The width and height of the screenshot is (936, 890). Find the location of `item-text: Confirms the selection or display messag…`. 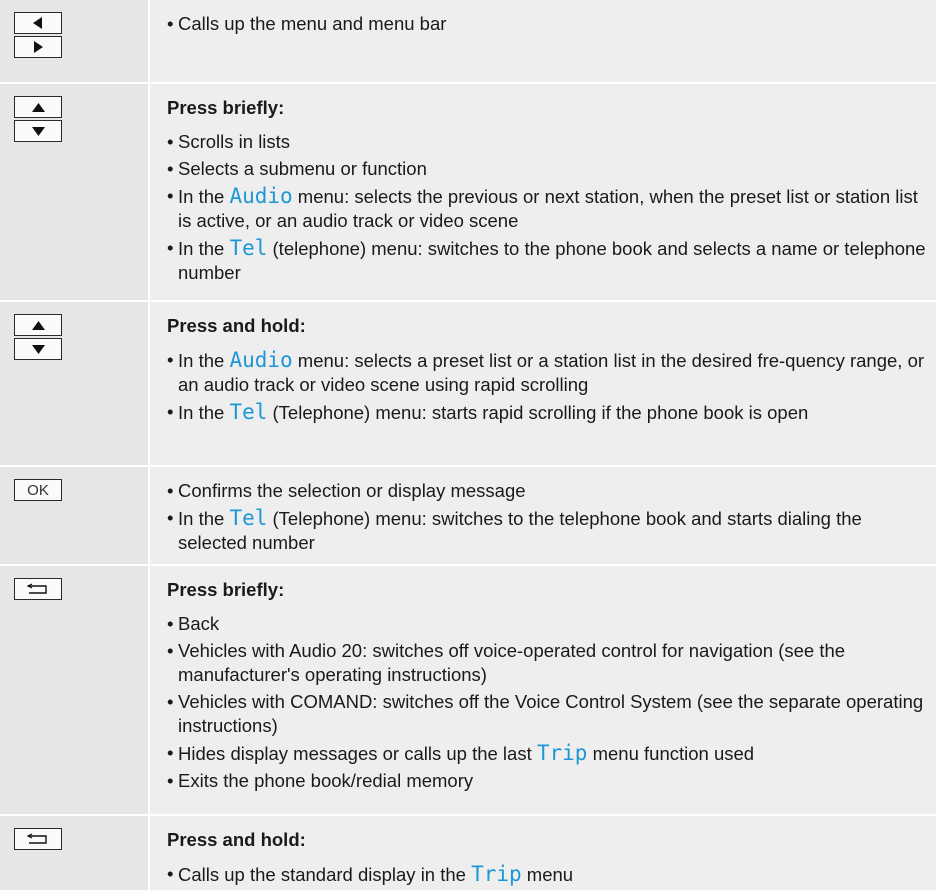

item-text: Confirms the selection or display messag… is located at coordinates (352, 490).